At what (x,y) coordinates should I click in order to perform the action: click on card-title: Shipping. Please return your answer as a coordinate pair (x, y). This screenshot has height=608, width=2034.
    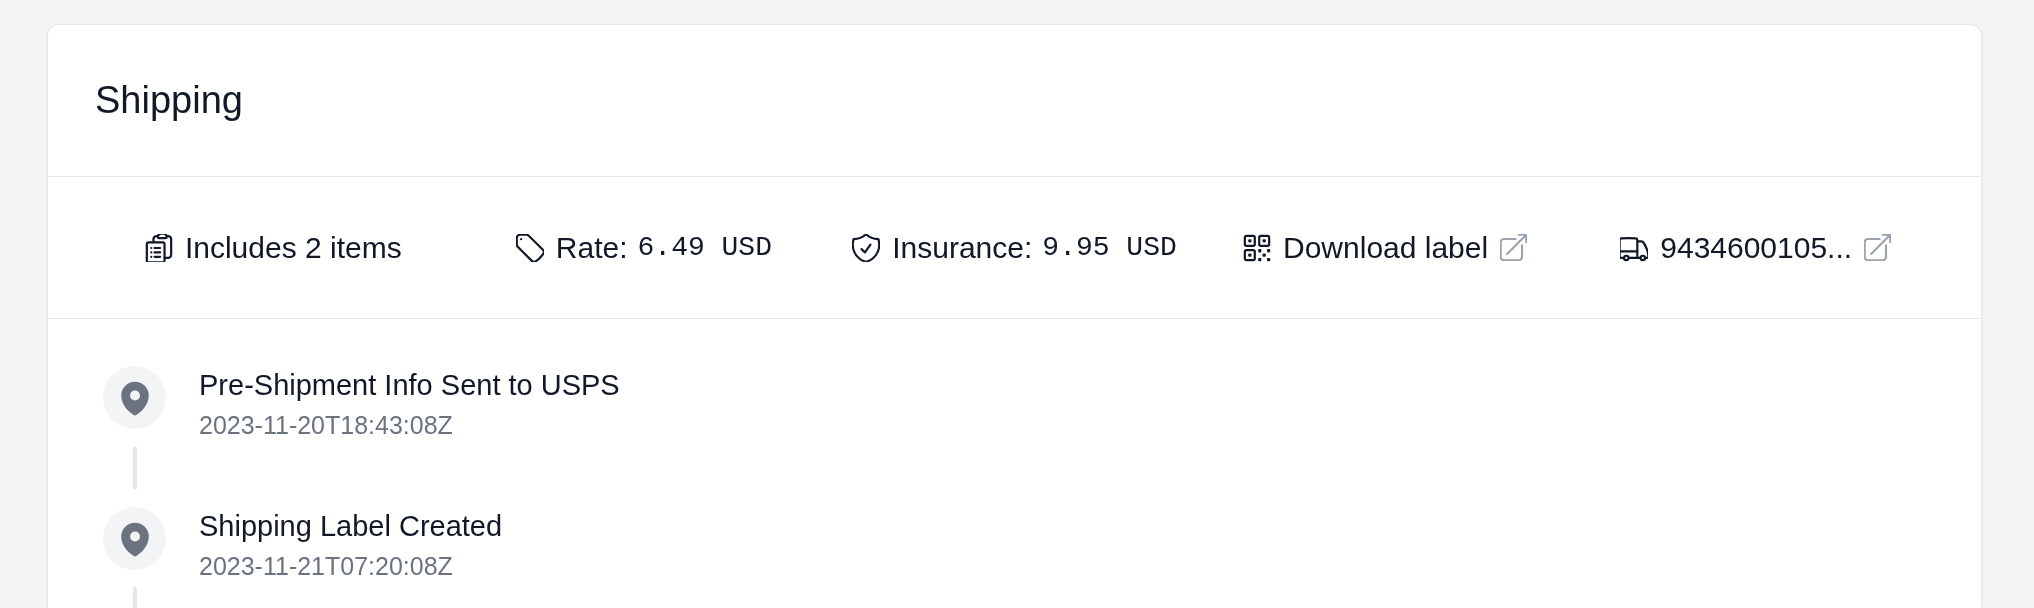
    Looking at the image, I should click on (169, 100).